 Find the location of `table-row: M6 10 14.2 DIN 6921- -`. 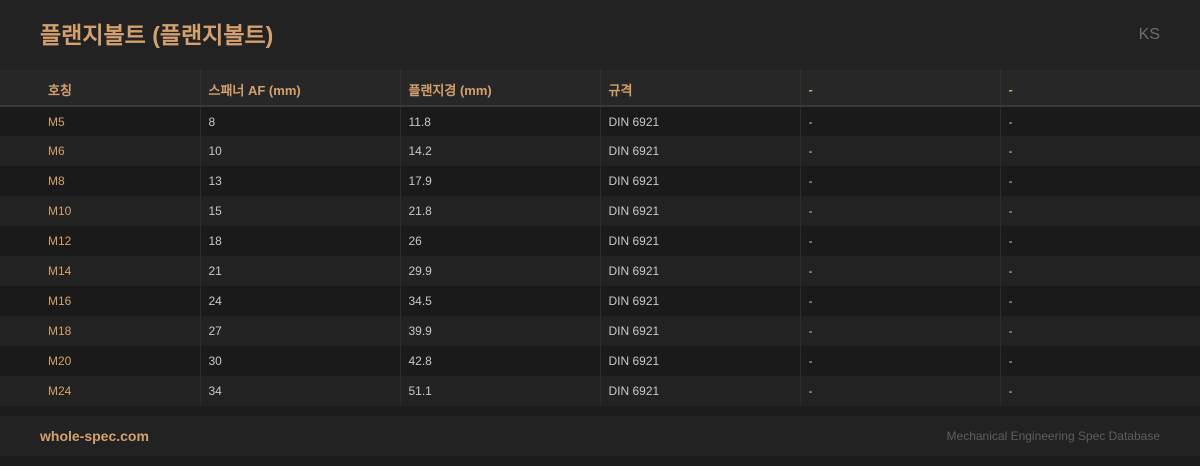

table-row: M6 10 14.2 DIN 6921- - is located at coordinates (600, 151).